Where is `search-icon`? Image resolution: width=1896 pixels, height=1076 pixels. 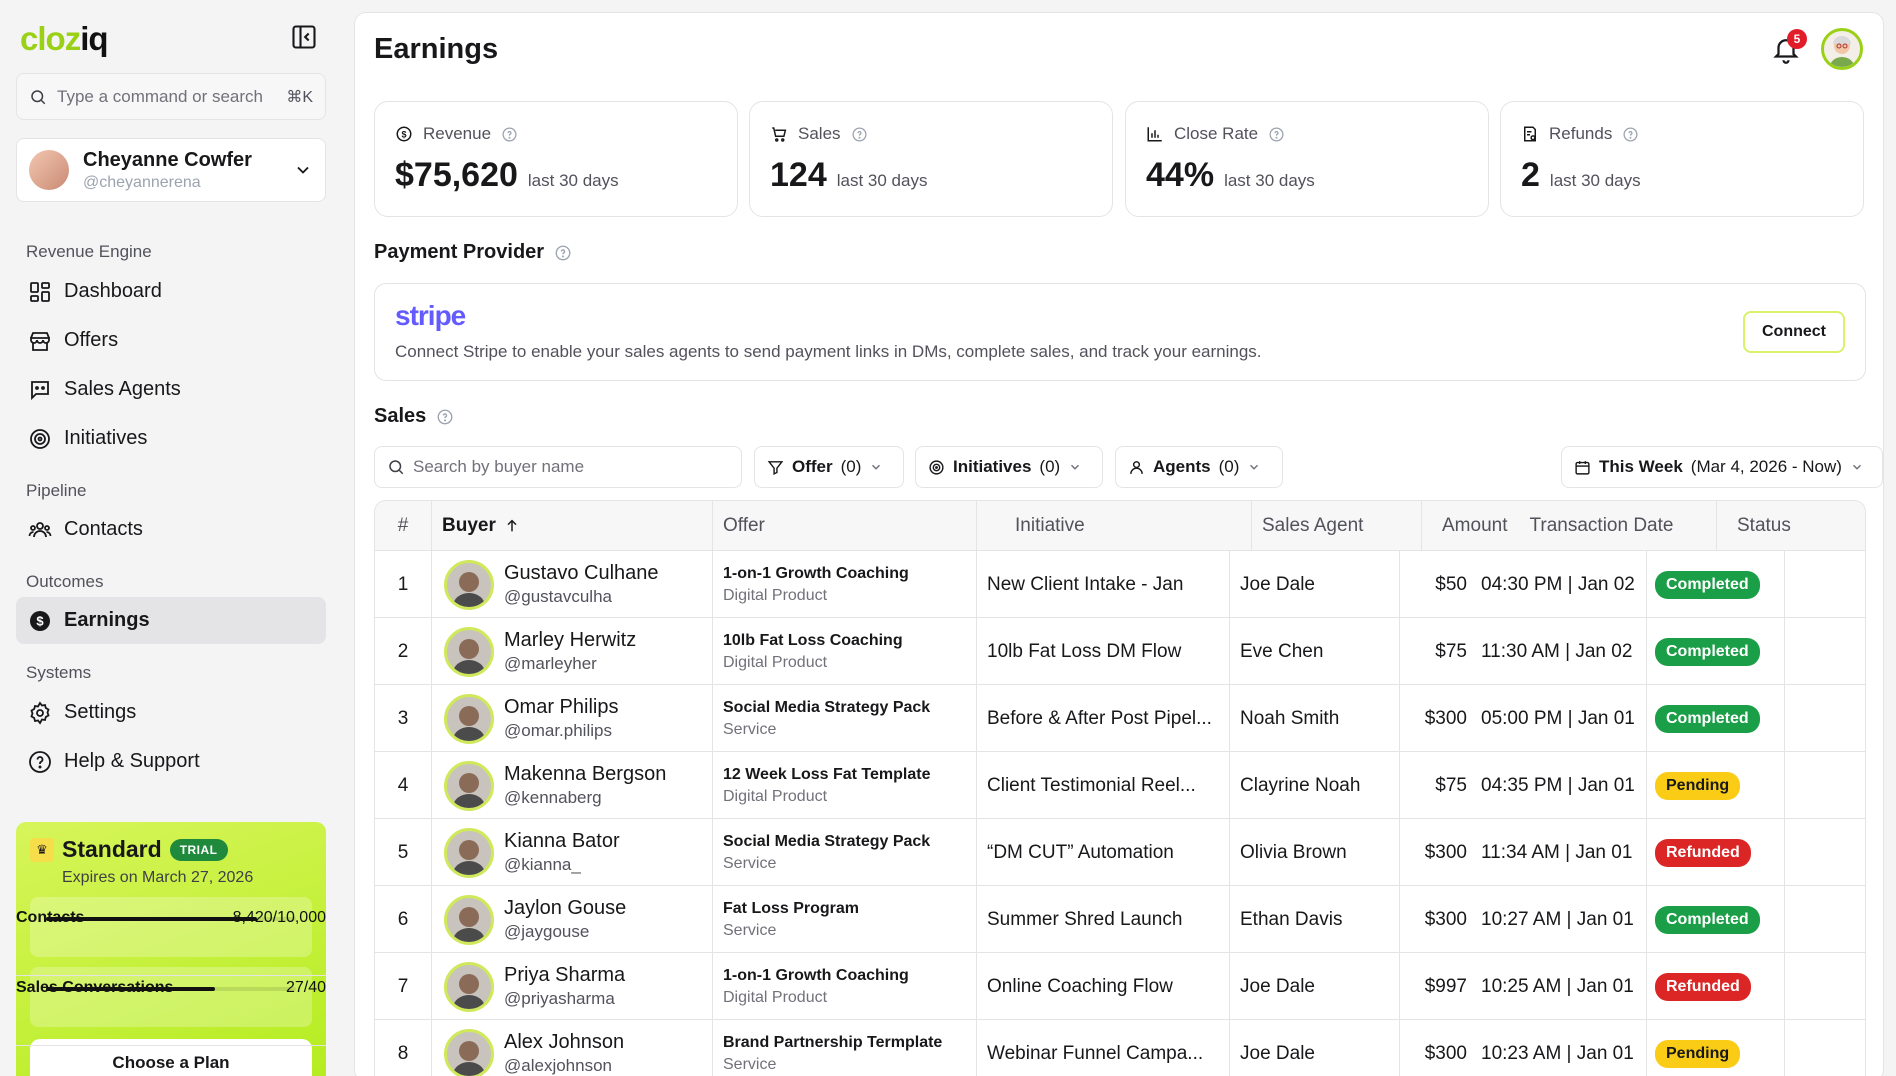 search-icon is located at coordinates (38, 97).